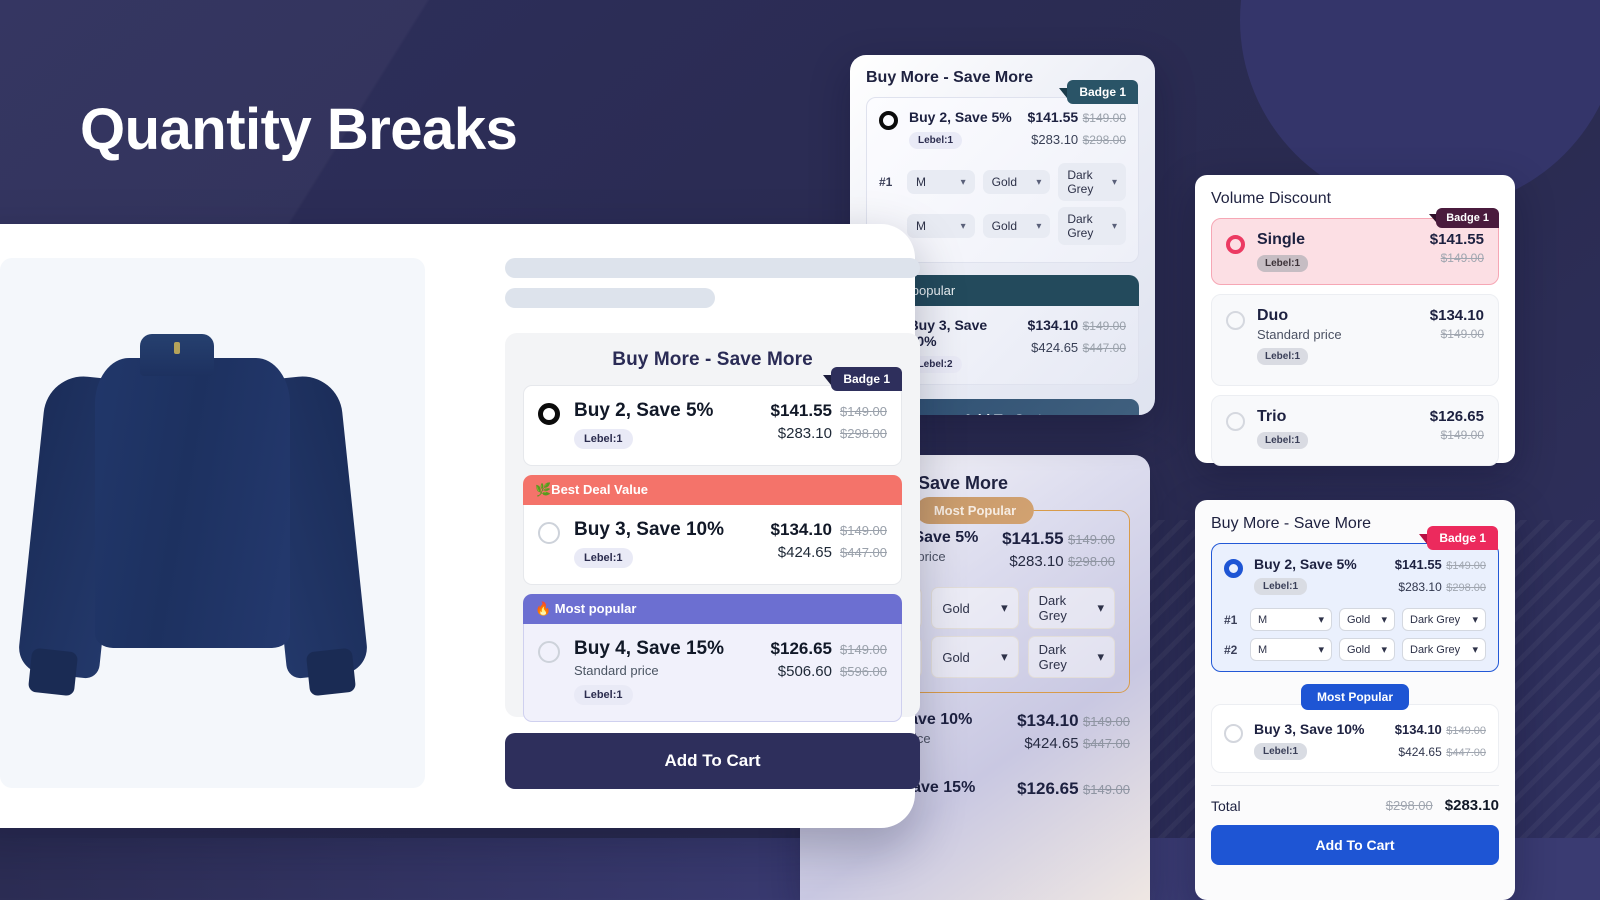 The width and height of the screenshot is (1600, 900). Describe the element at coordinates (1355, 430) in the screenshot. I see `volume-option-trio: Trio Lebel:1 $126.65 $149.00` at that location.